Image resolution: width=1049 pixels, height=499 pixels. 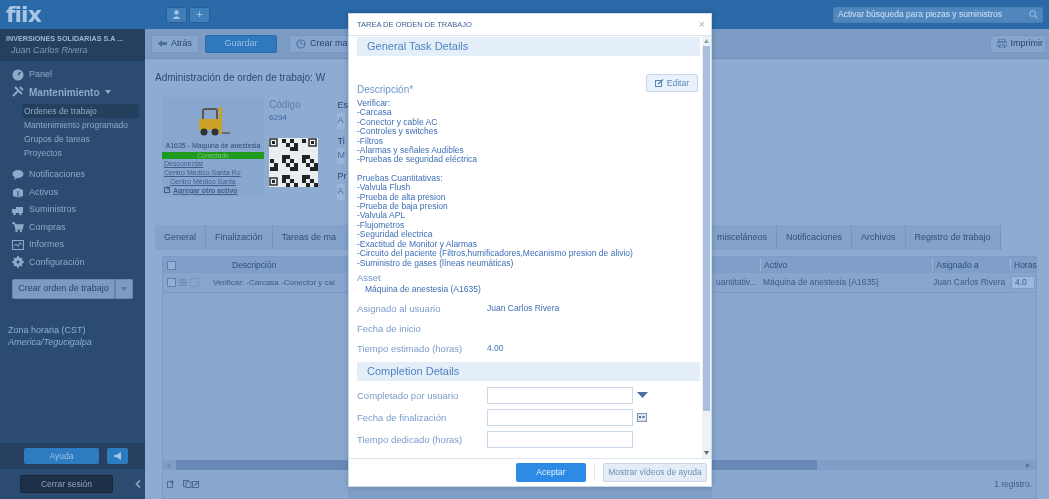 I want to click on column-header: Horas, so click(x=1023, y=265).